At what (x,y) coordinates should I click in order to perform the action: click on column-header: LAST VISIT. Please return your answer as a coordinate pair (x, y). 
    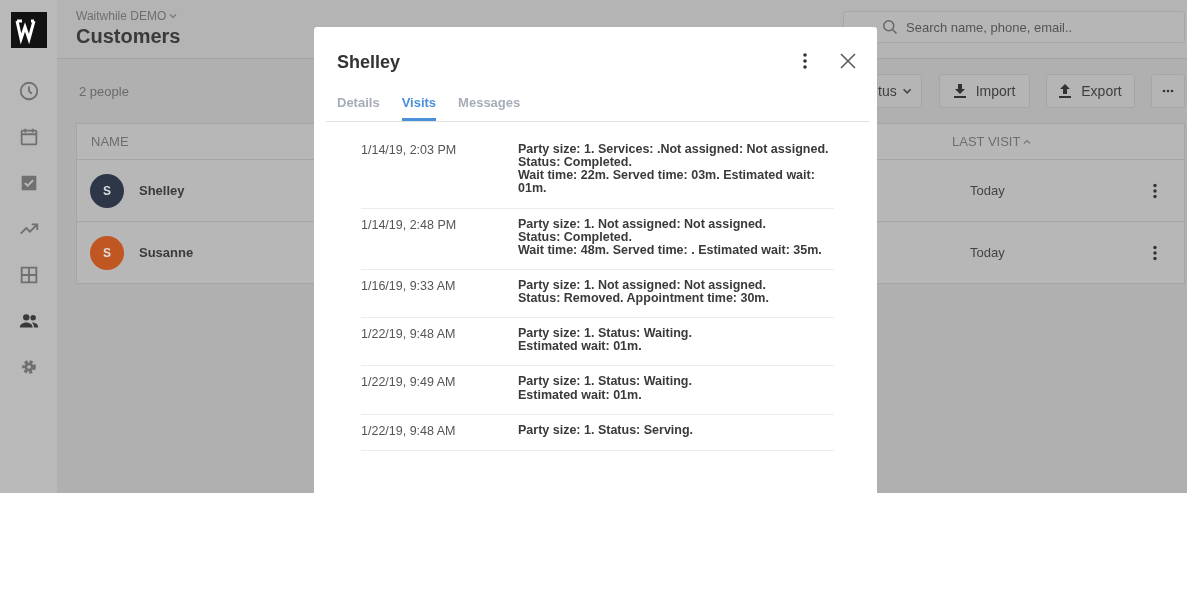
    Looking at the image, I should click on (986, 141).